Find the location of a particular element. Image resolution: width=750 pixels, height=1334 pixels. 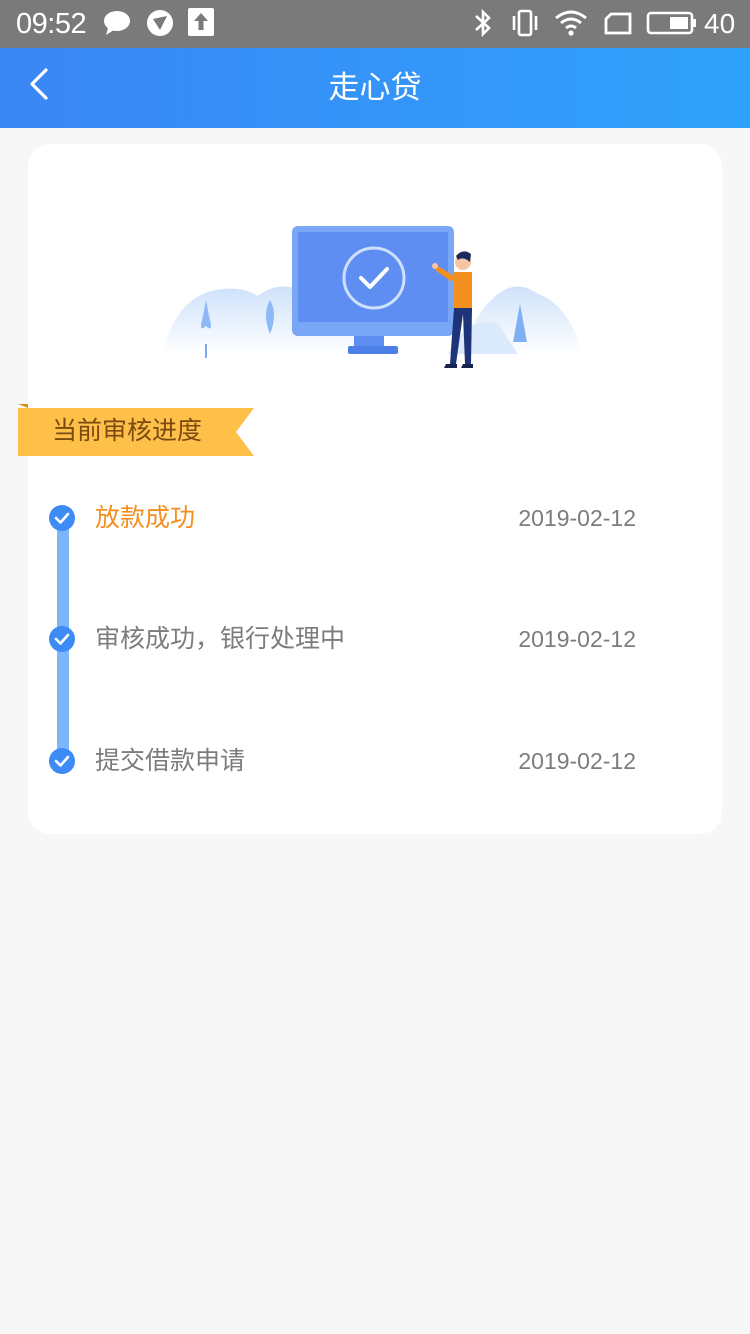

bluetooth-icon is located at coordinates (483, 23).